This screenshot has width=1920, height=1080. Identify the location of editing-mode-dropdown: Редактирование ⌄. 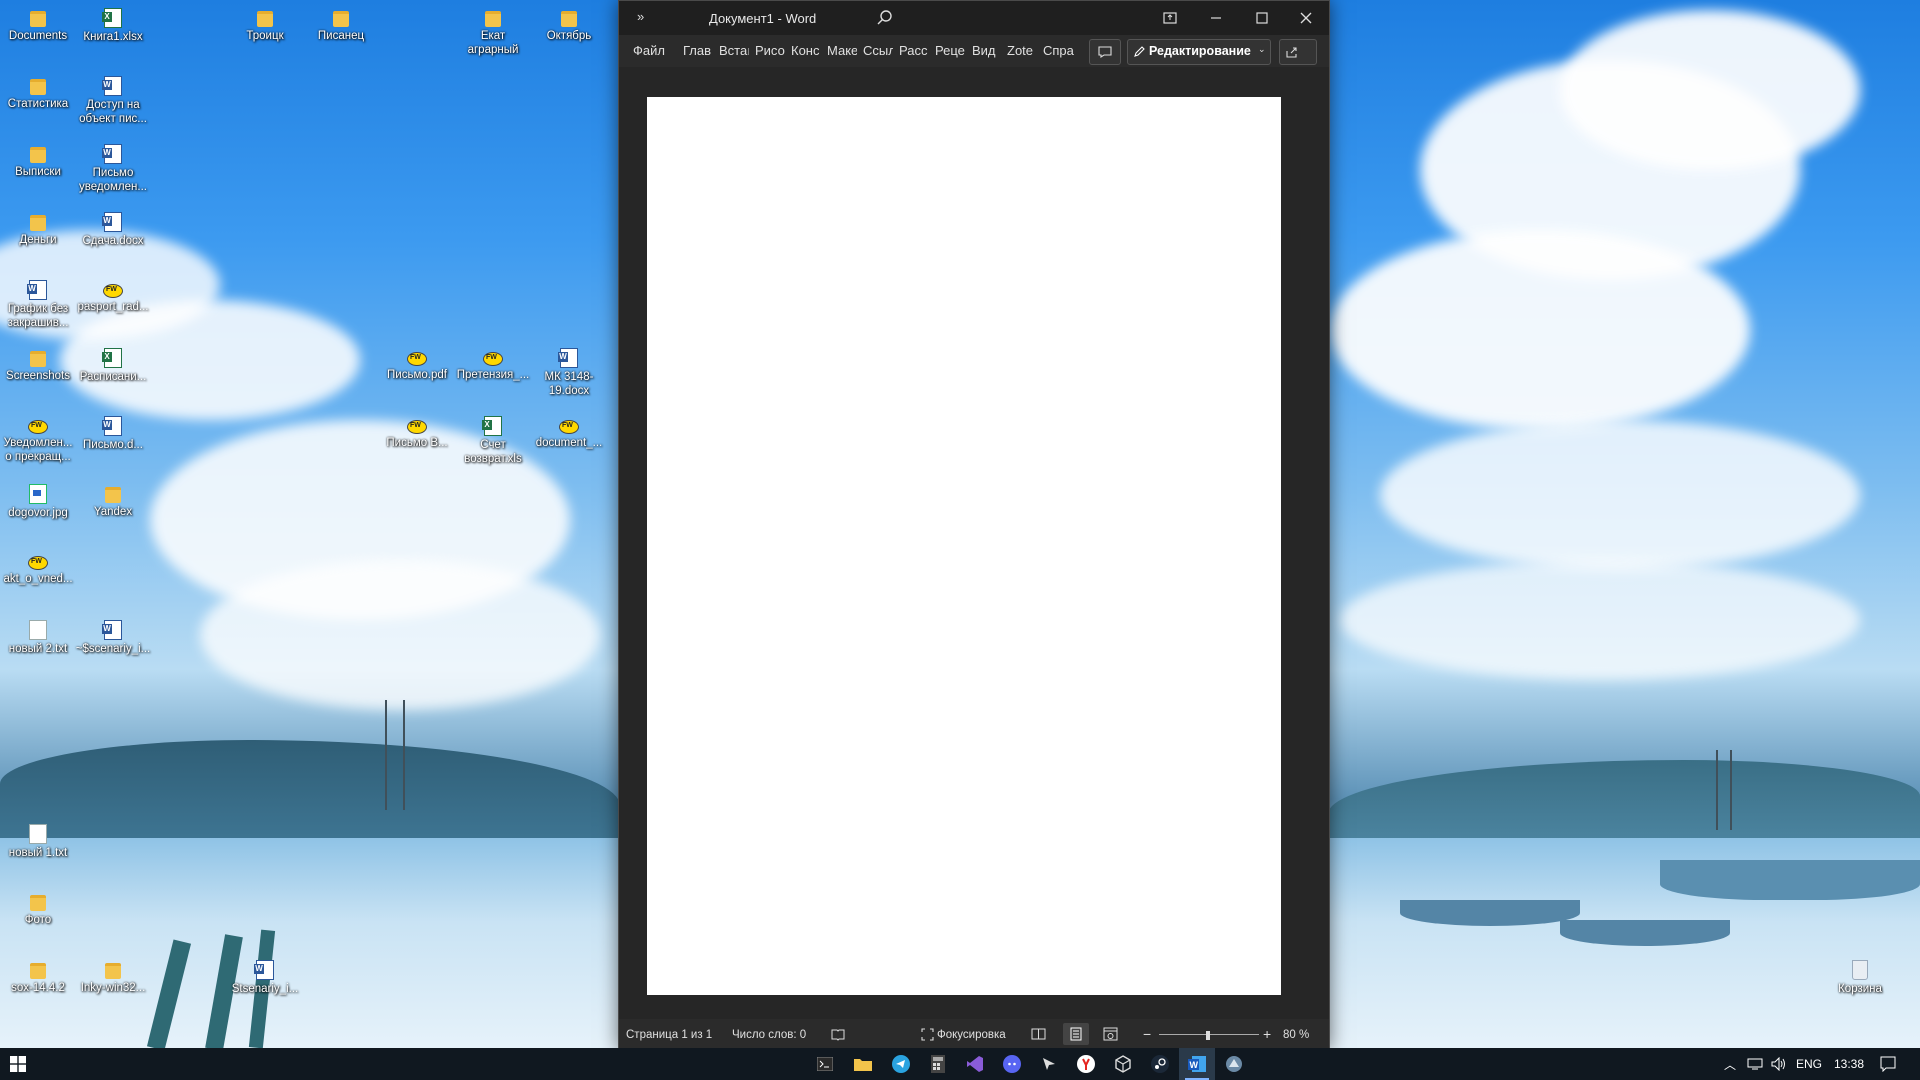
(1199, 52).